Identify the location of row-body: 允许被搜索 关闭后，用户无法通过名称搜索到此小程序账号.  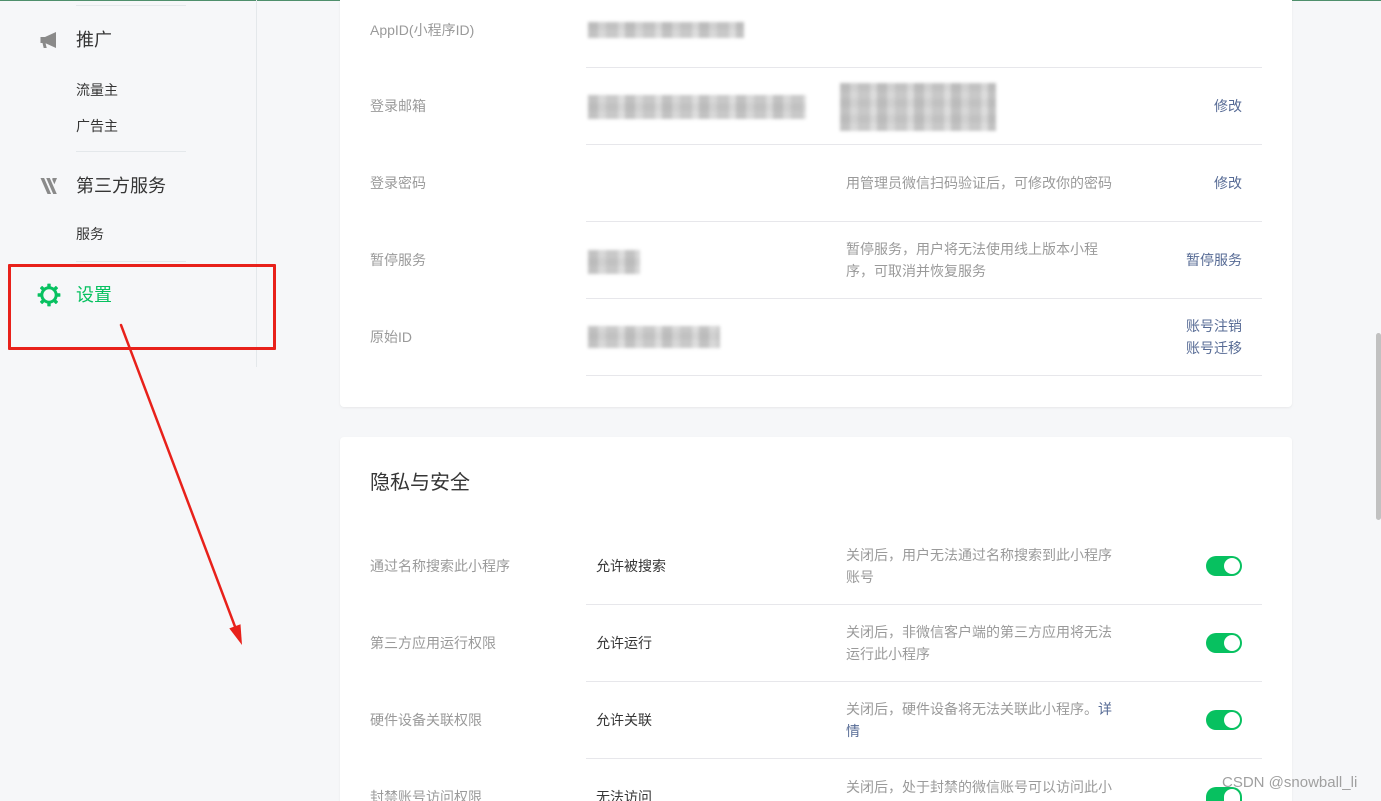
(924, 566).